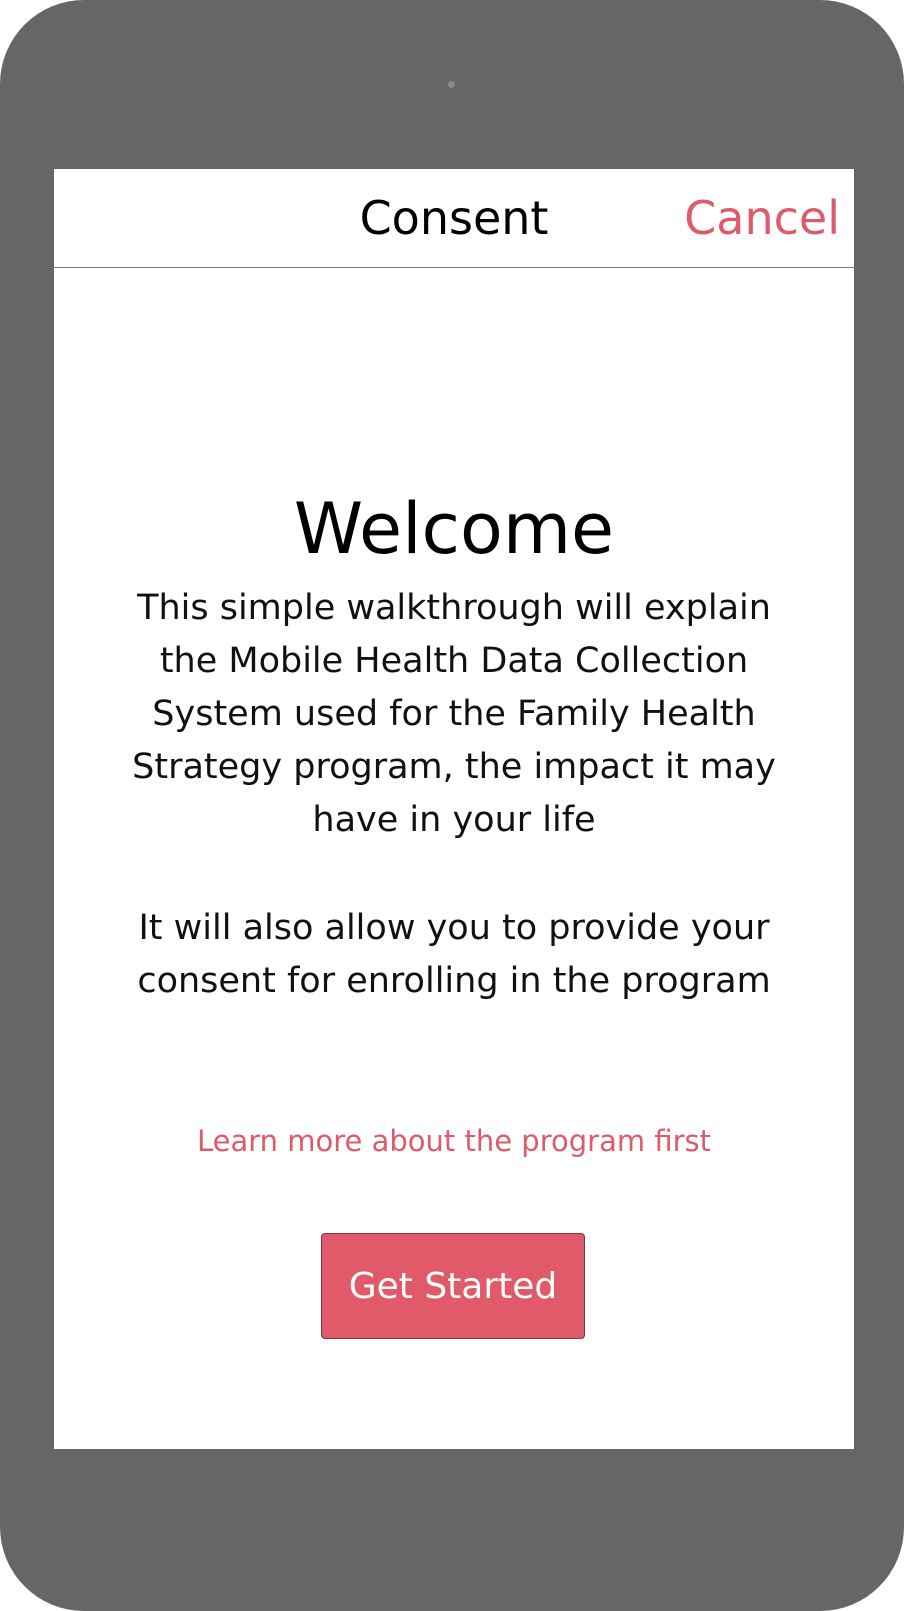  I want to click on welcome-heading: Welcome, so click(454, 529).